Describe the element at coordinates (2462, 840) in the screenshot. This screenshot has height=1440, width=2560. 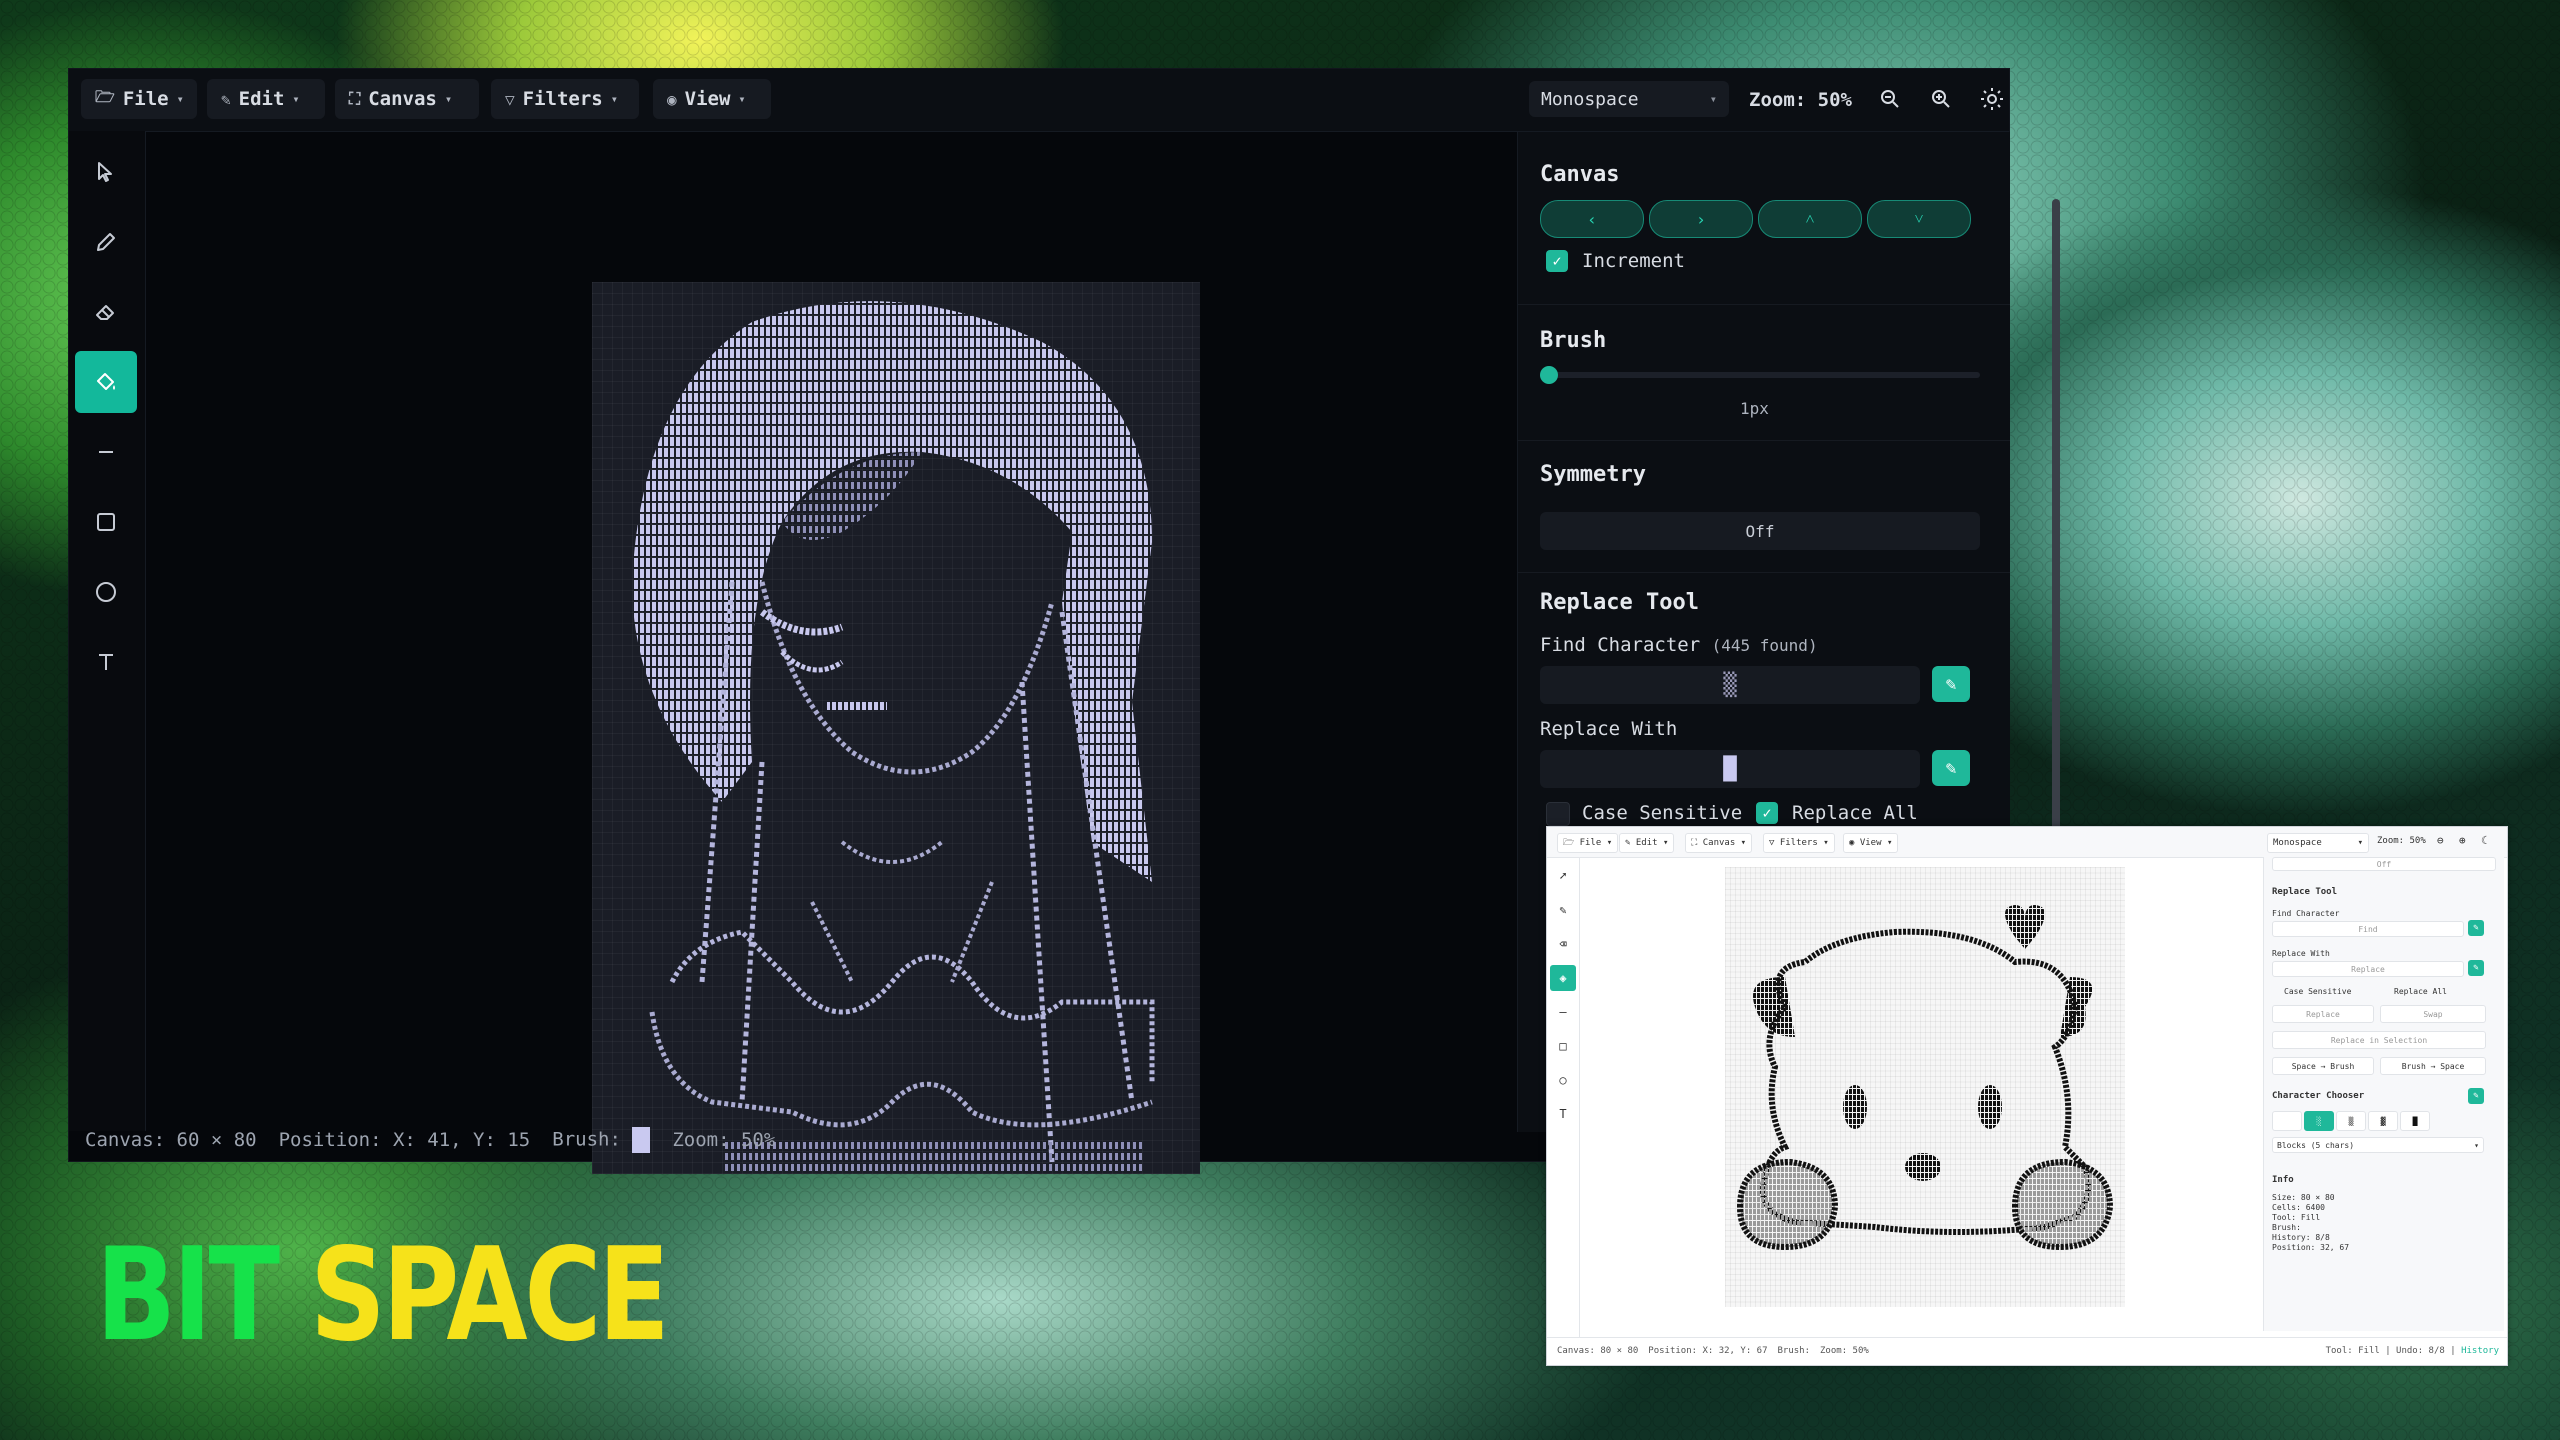
I see `zoom-in-icon: ⊕` at that location.